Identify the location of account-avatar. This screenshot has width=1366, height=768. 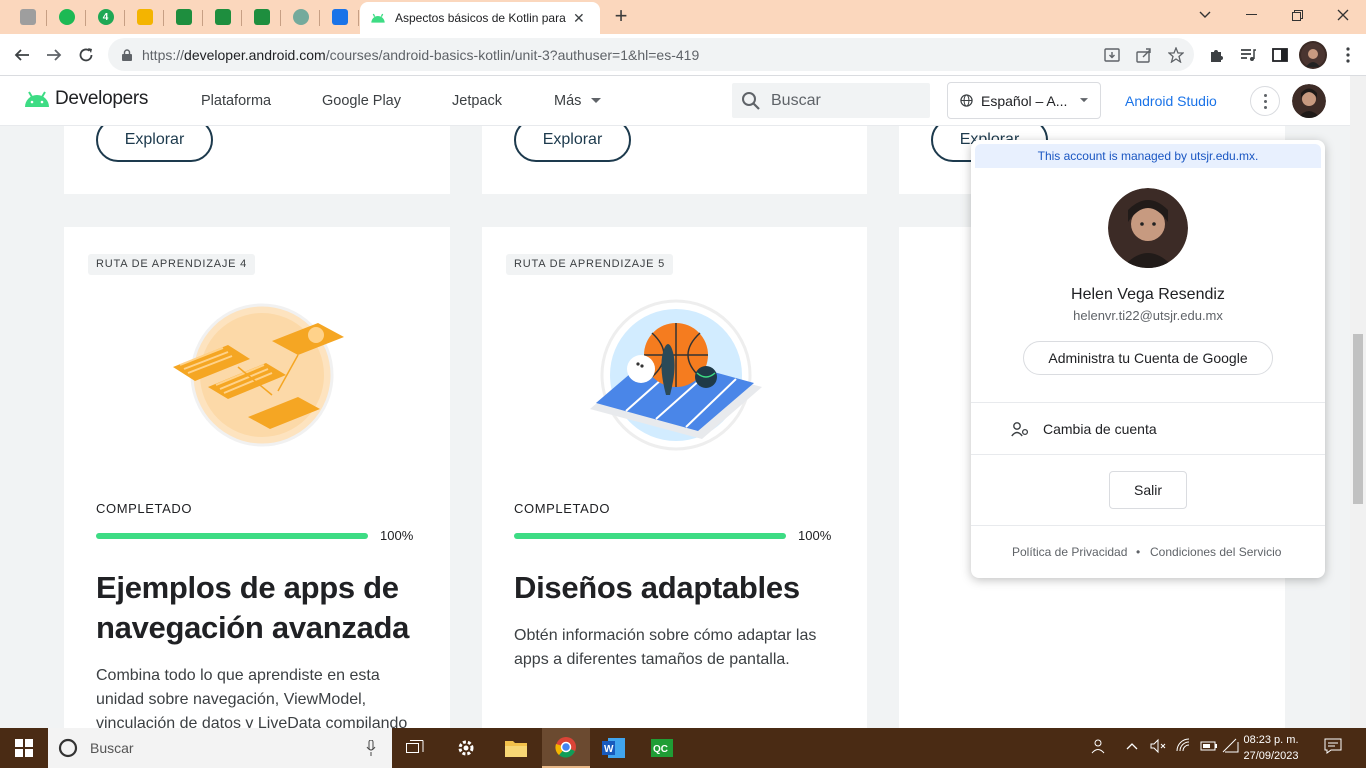
(1148, 228).